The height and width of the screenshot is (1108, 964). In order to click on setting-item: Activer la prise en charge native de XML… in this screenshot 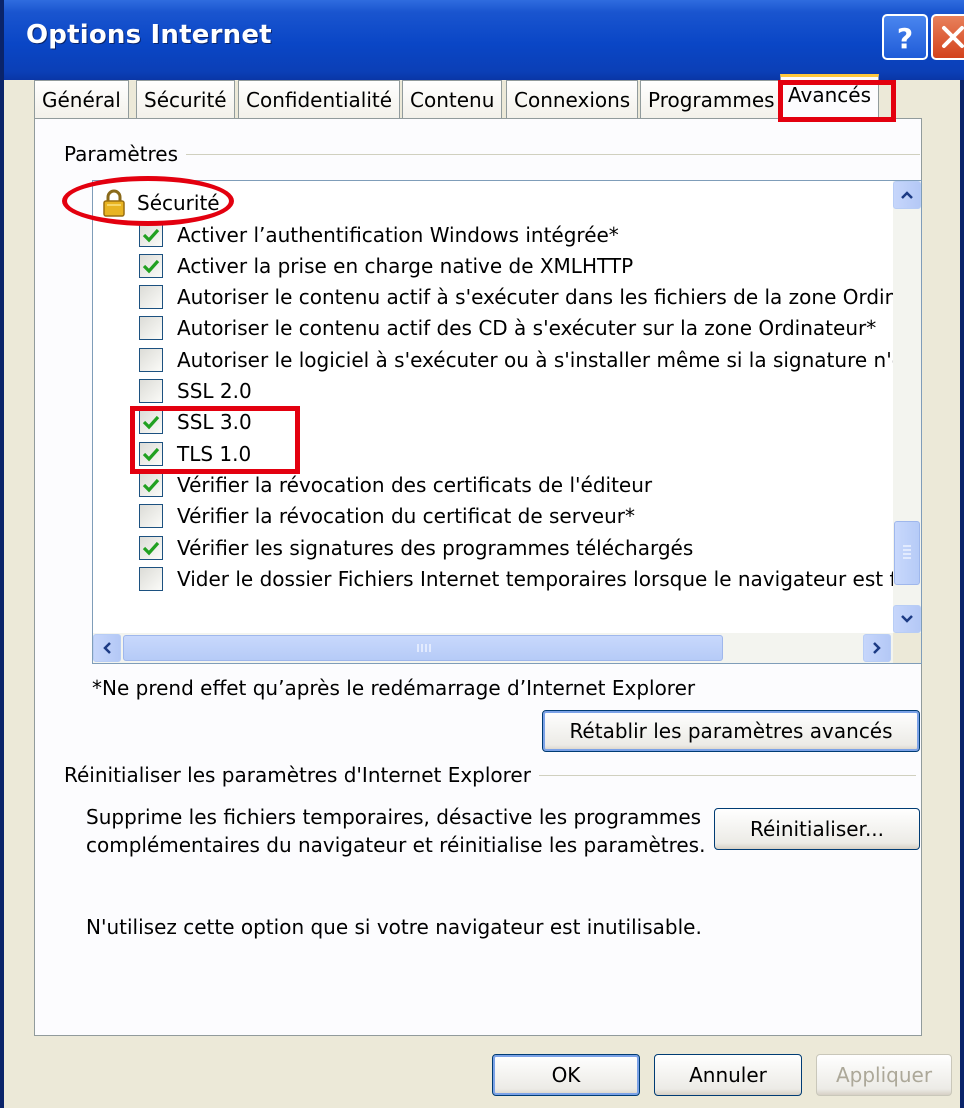, I will do `click(386, 265)`.